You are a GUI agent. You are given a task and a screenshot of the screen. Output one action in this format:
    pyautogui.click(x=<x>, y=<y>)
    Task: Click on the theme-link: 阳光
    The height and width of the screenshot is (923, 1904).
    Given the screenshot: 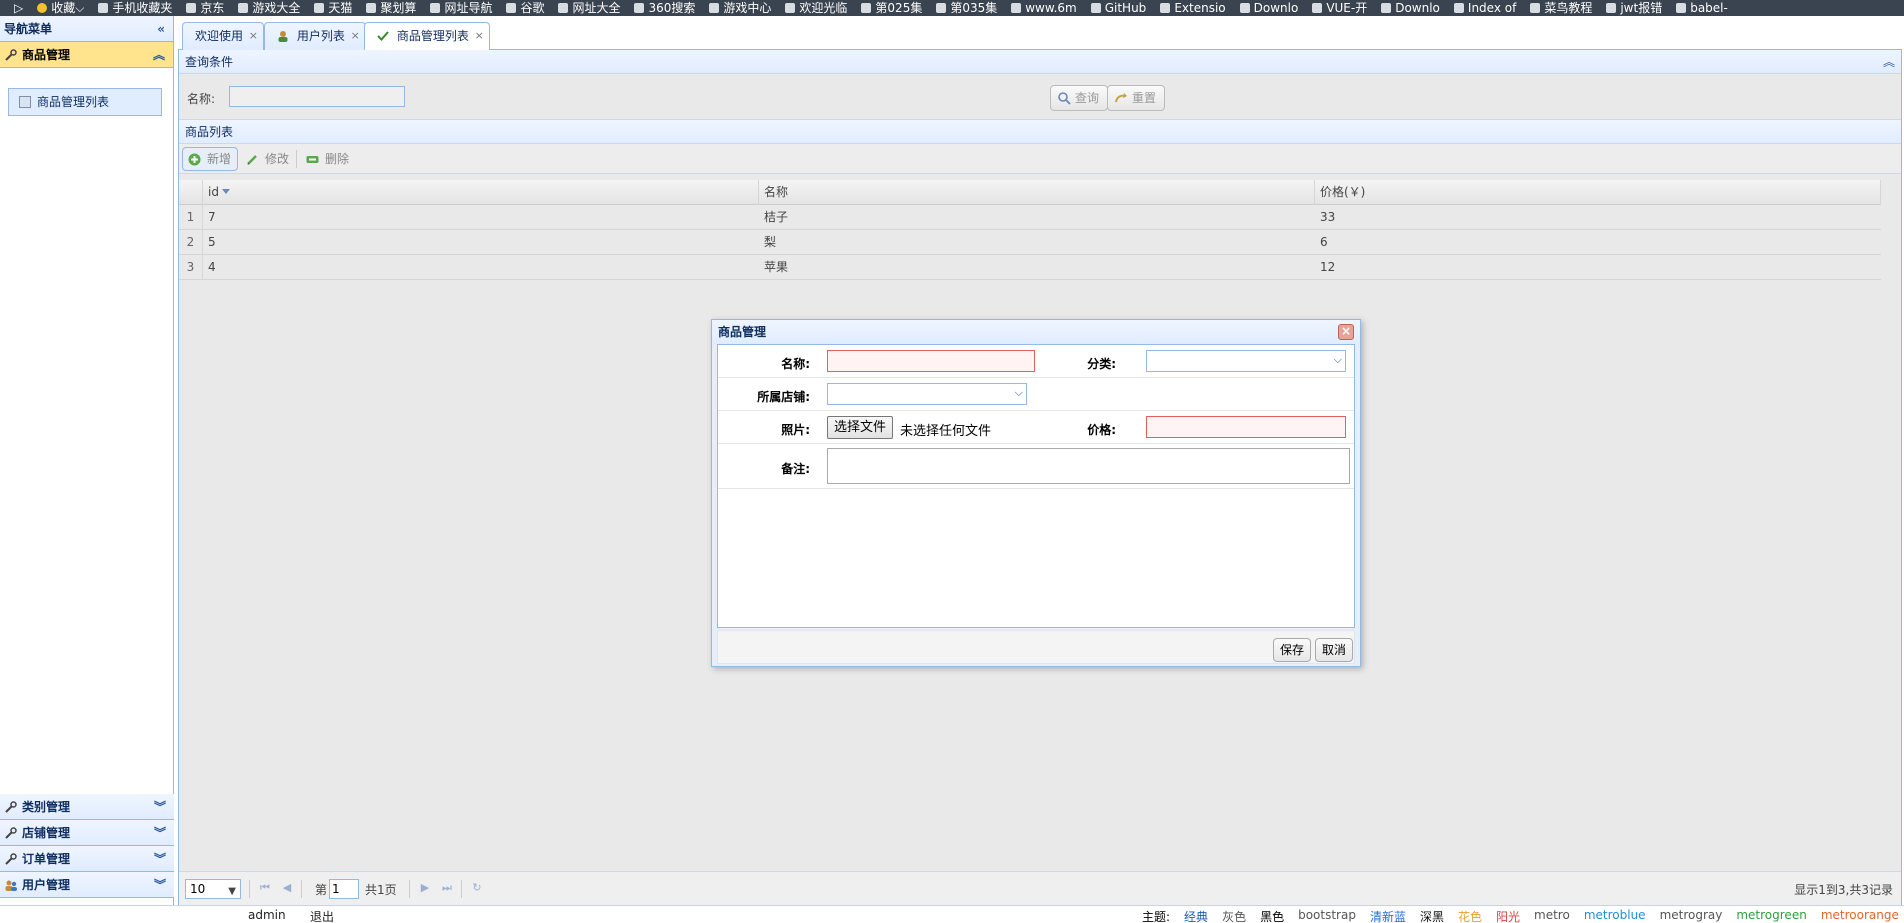 What is the action you would take?
    pyautogui.click(x=1508, y=915)
    